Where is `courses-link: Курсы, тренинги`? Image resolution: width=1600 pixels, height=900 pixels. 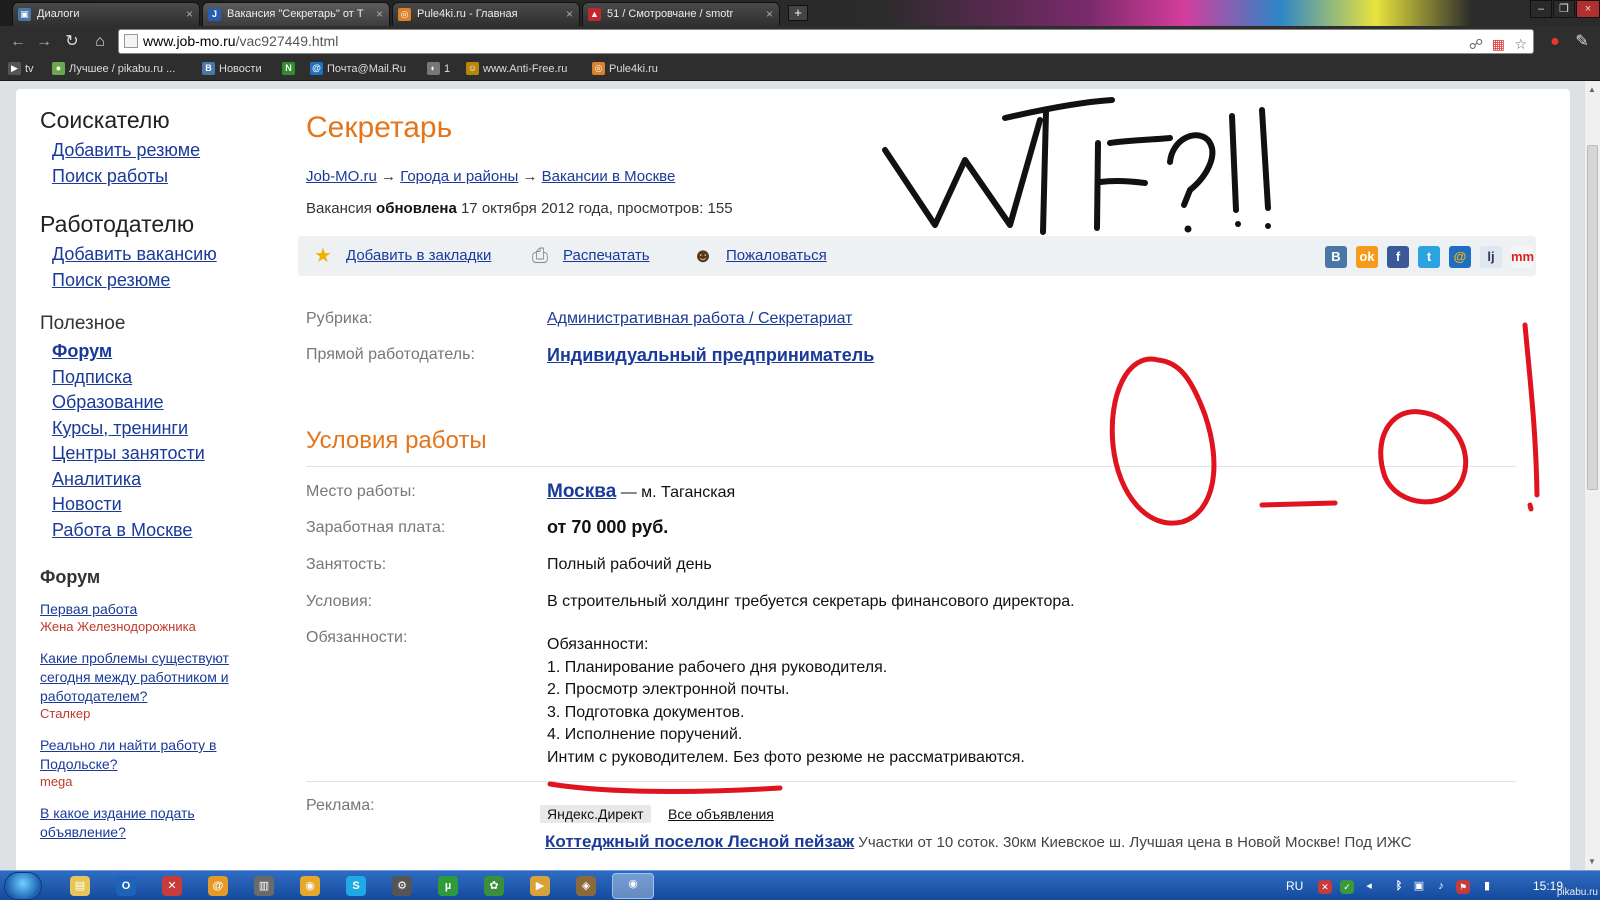
courses-link: Курсы, тренинги is located at coordinates (161, 429).